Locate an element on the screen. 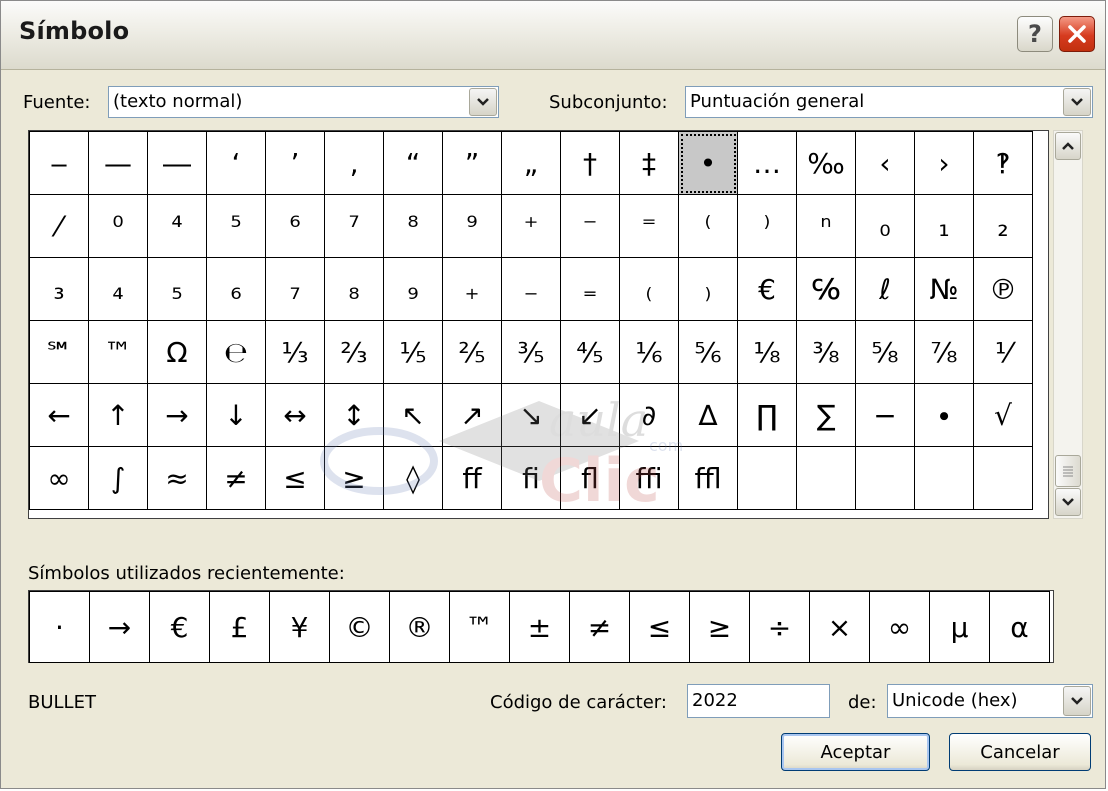 Image resolution: width=1108 pixels, height=791 pixels. recent-symbol-cell: ≥ is located at coordinates (719, 627).